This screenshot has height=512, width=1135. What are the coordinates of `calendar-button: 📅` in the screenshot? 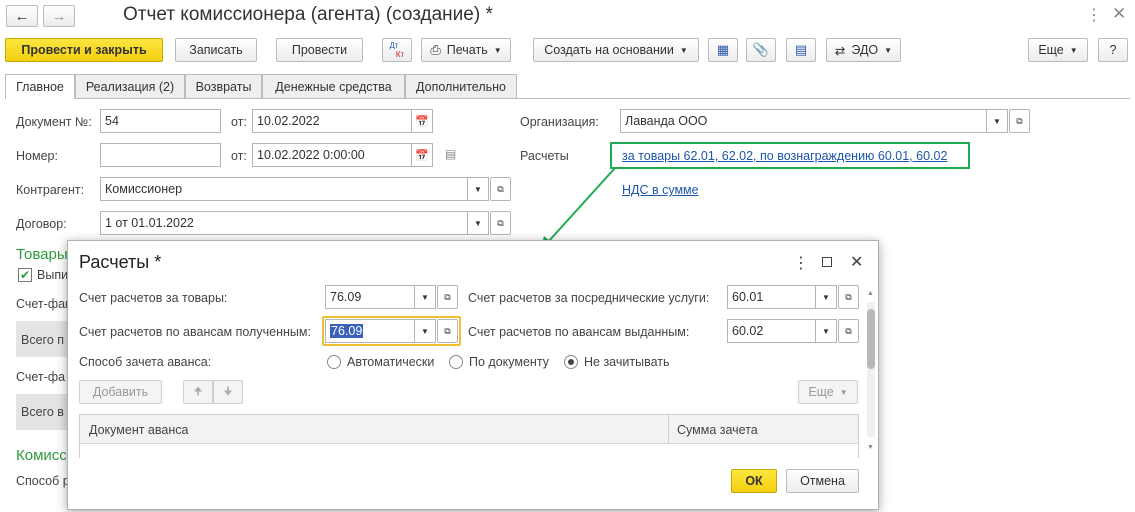 It's located at (422, 121).